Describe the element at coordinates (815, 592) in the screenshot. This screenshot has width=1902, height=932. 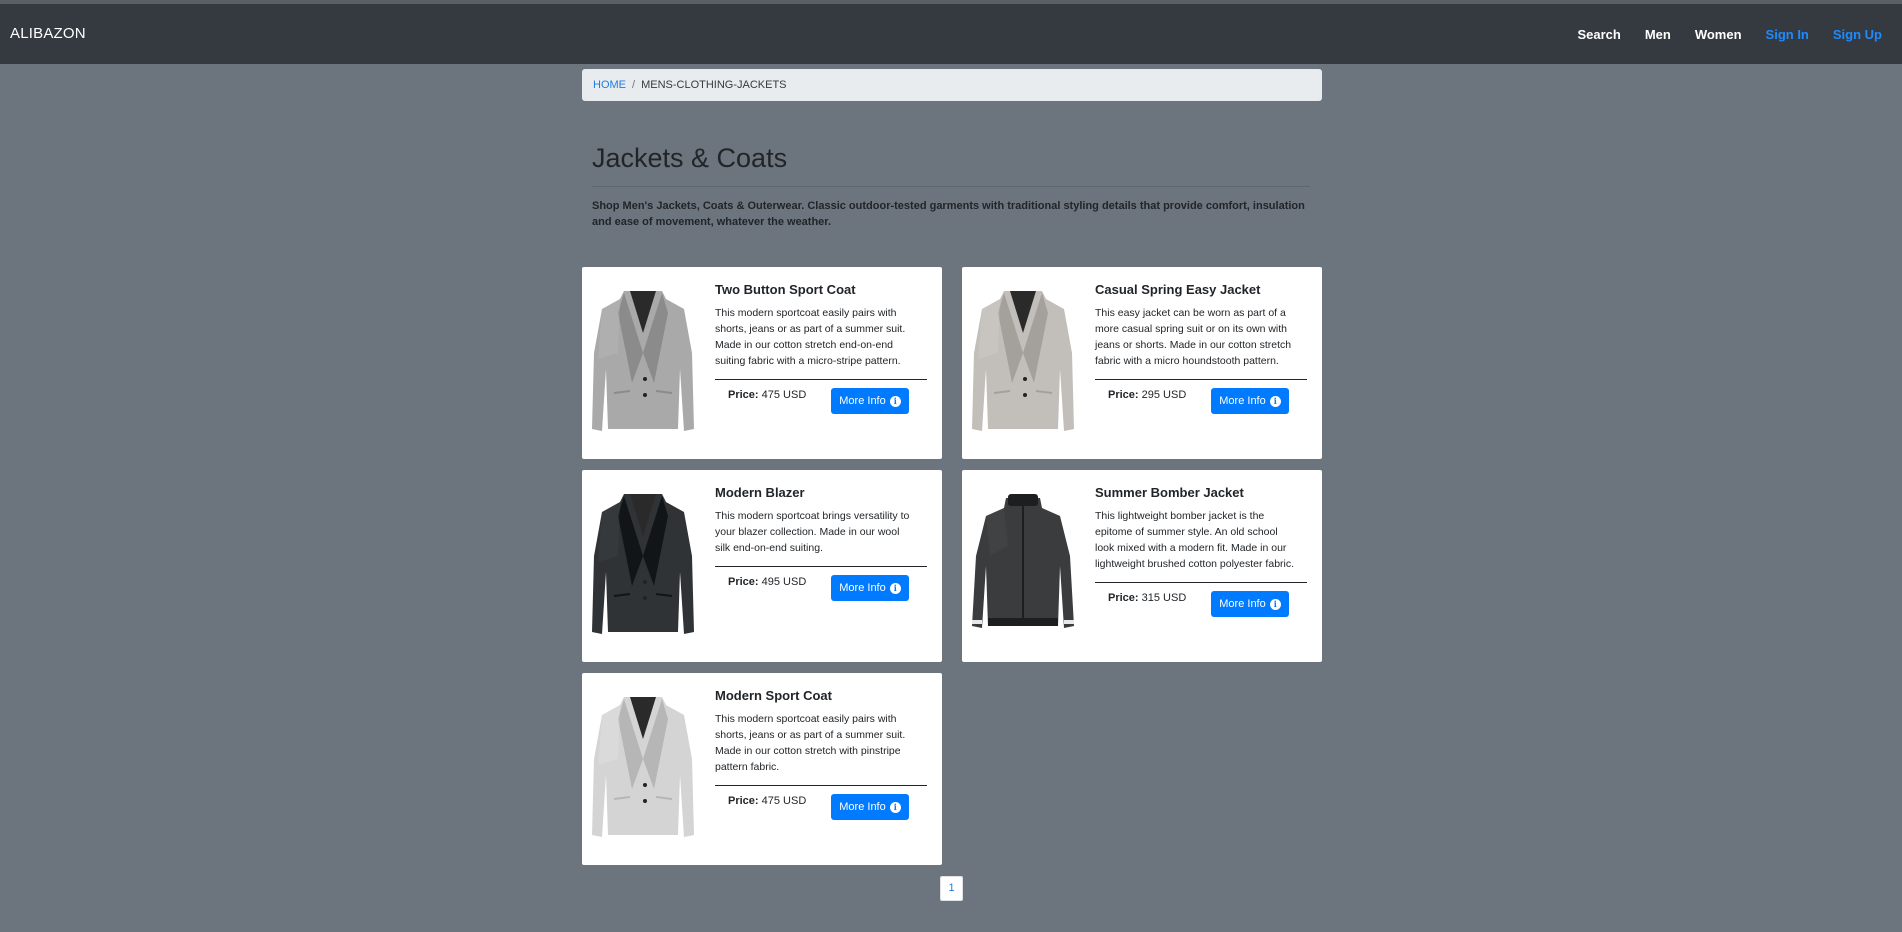
I see `price-row: Price: 495 USD More Info i` at that location.